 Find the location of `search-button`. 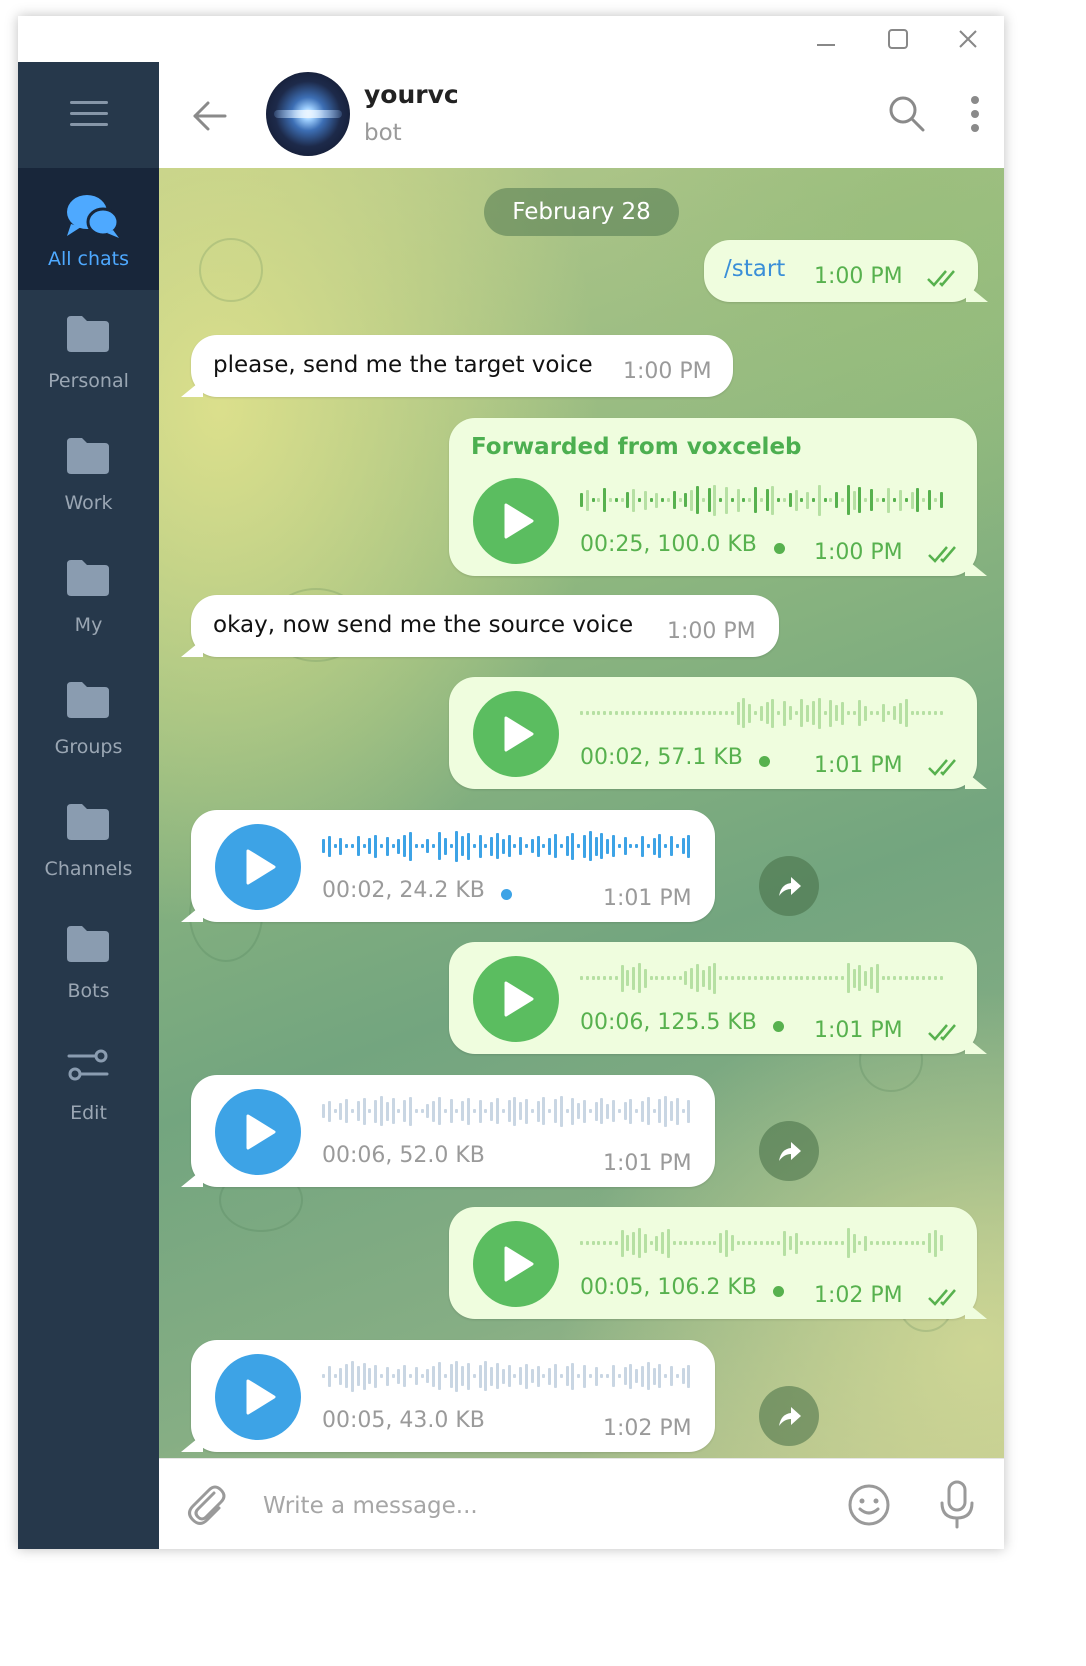

search-button is located at coordinates (907, 114).